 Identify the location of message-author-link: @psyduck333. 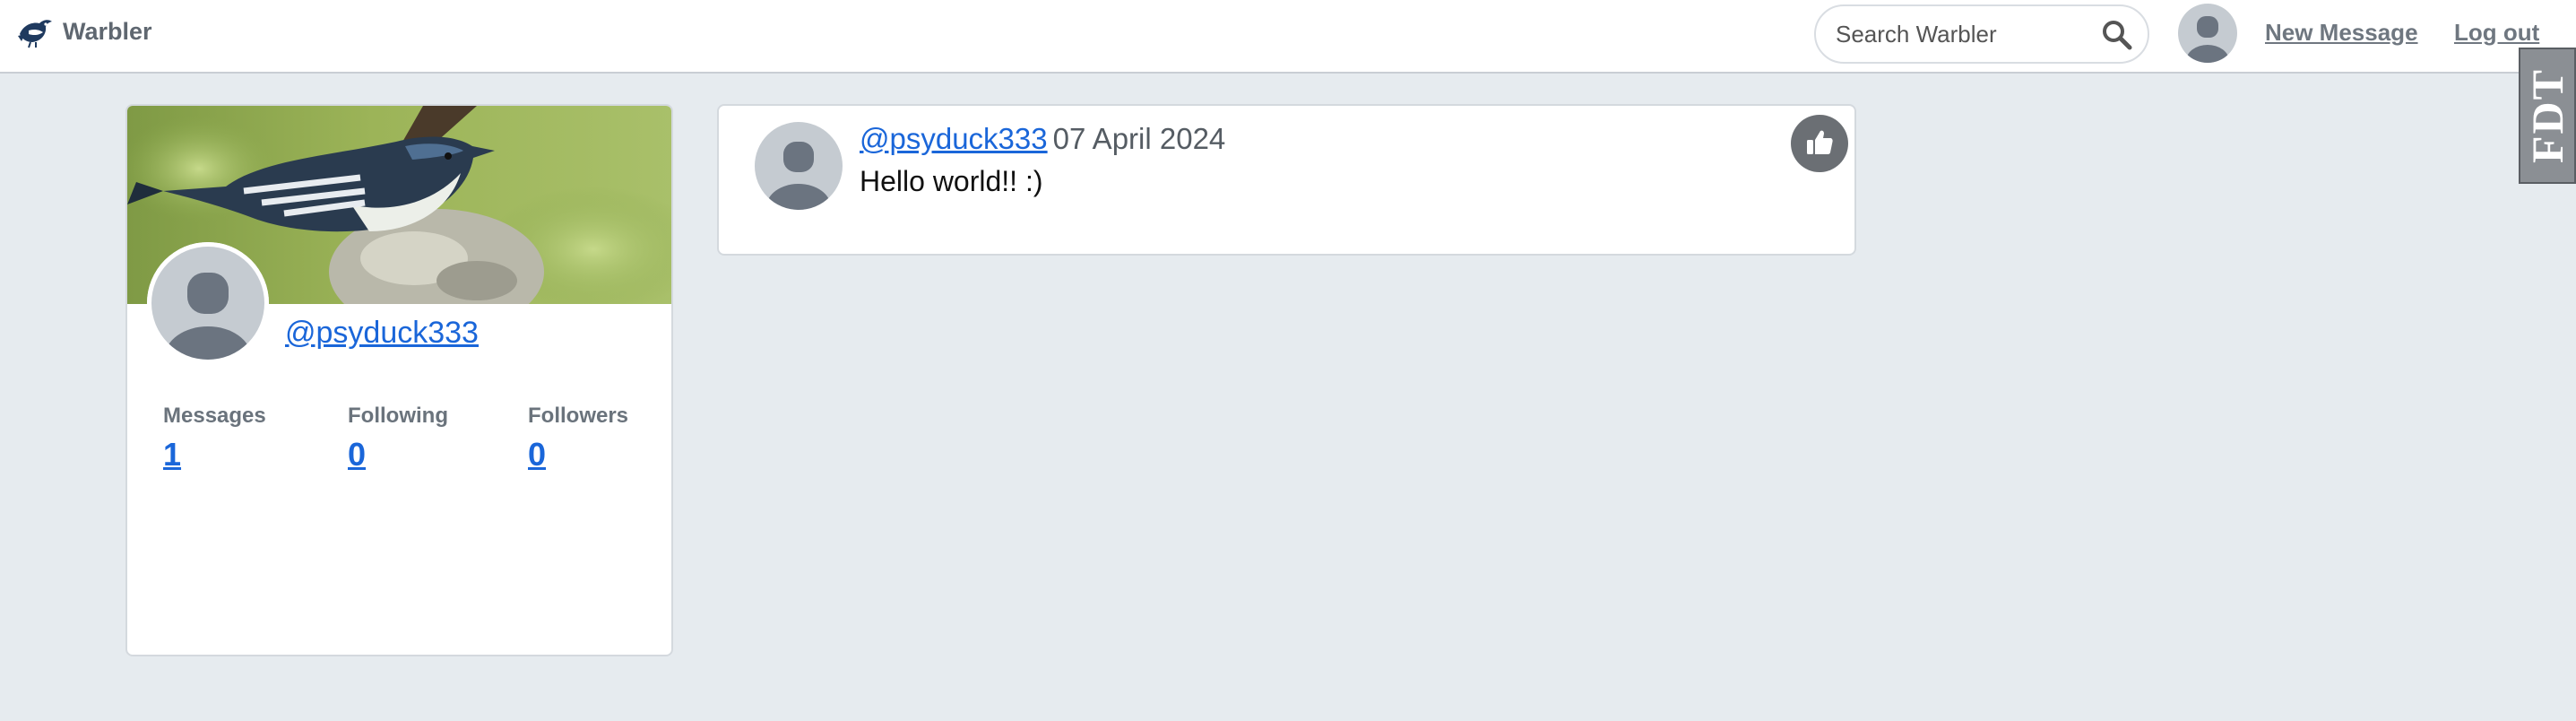
(954, 138).